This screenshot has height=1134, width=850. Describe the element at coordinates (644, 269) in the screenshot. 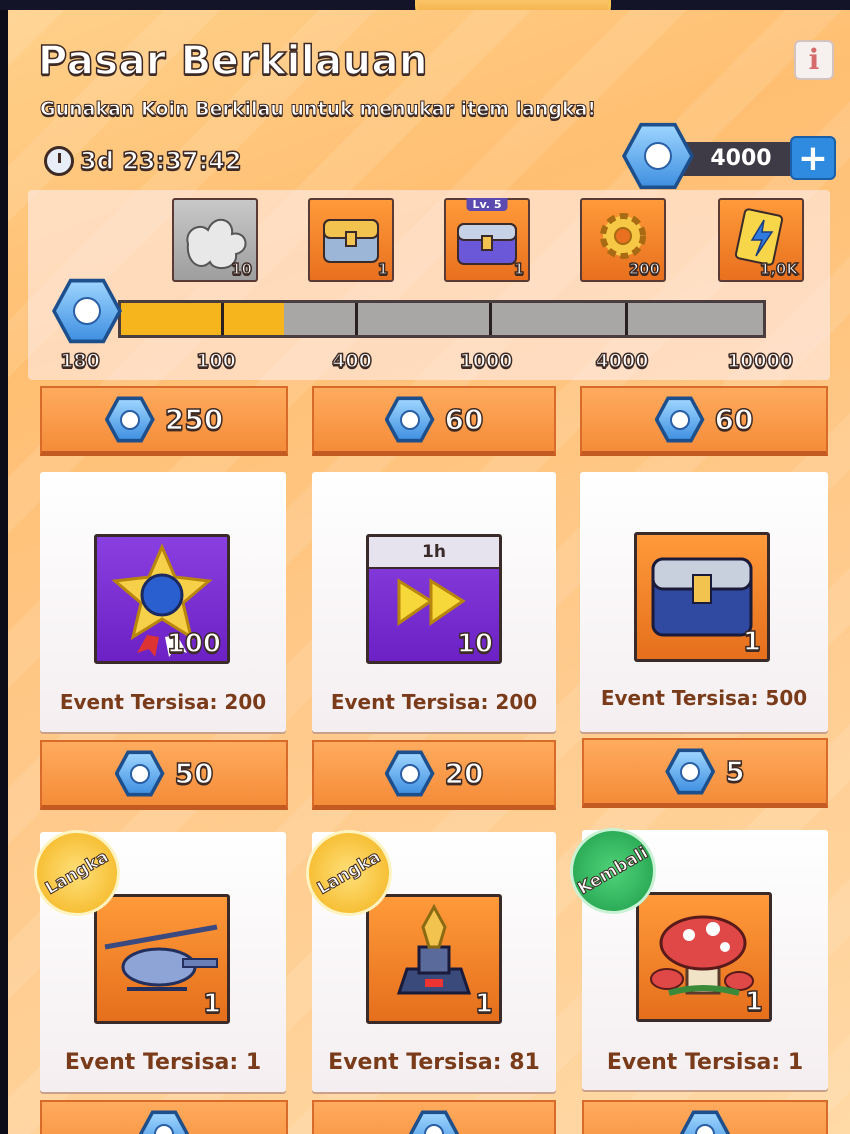

I see `reward-qty: 200` at that location.